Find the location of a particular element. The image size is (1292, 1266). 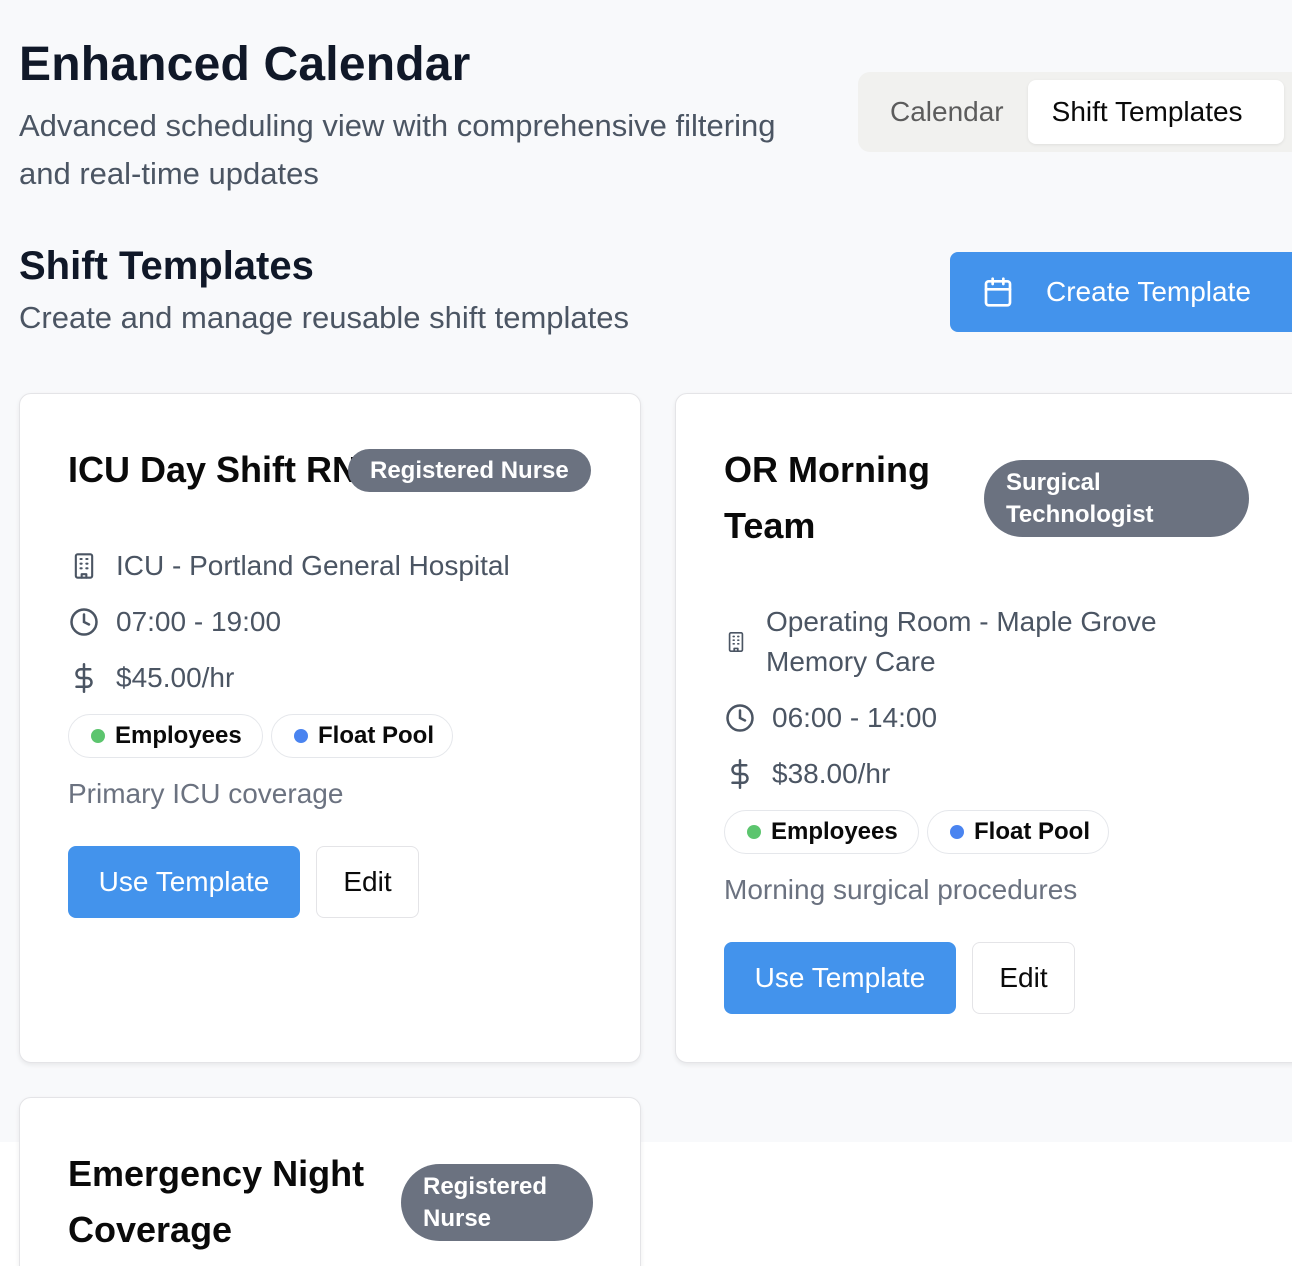

rate-row: $38.00/hr is located at coordinates (807, 774).